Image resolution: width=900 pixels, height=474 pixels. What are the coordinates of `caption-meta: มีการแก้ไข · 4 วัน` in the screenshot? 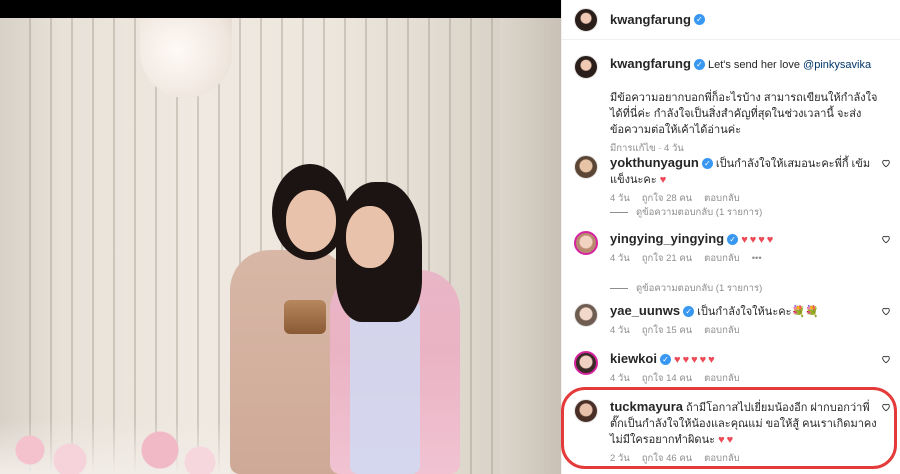 It's located at (647, 148).